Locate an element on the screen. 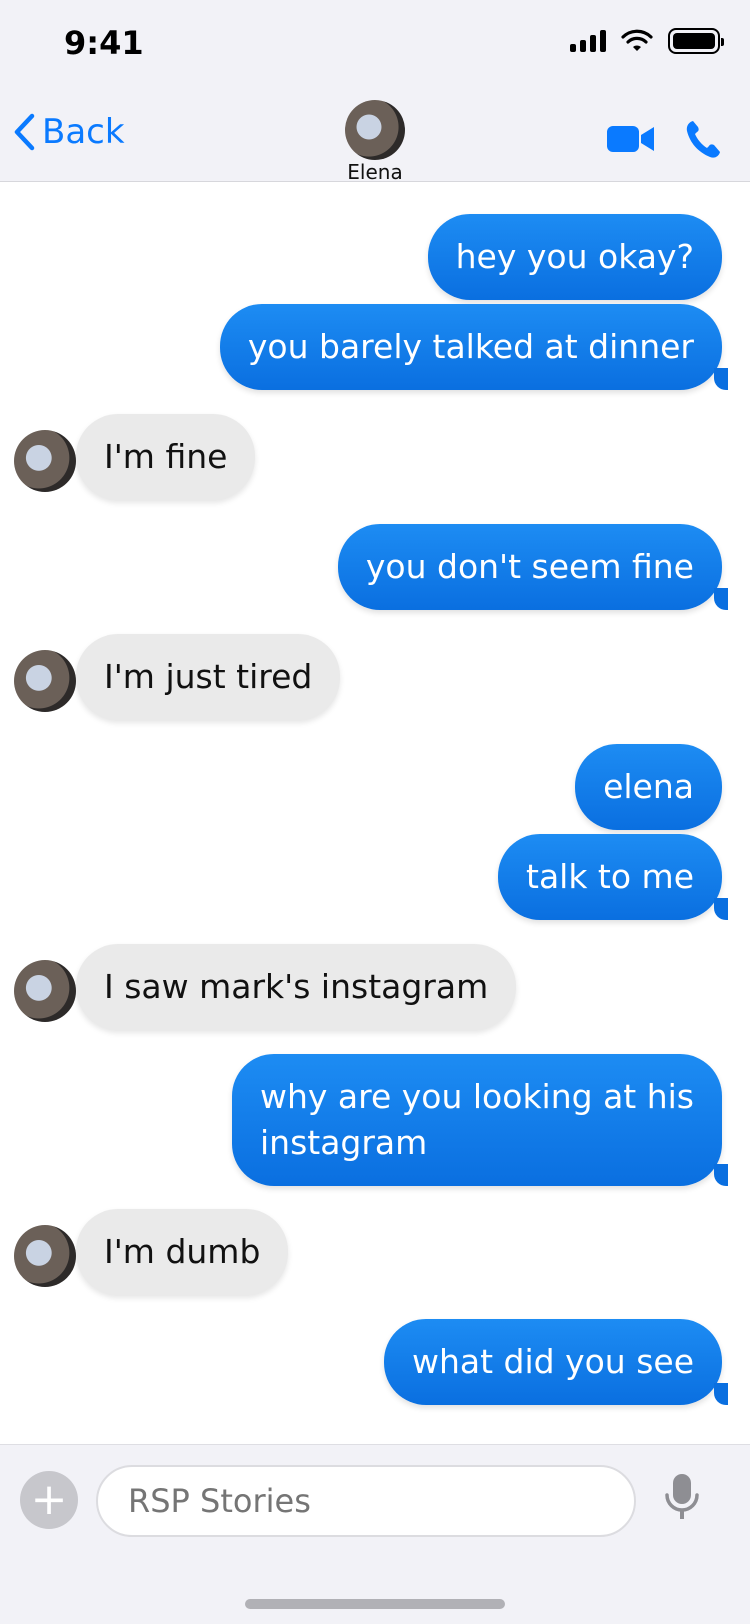 Image resolution: width=750 pixels, height=1624 pixels. contact-avatar is located at coordinates (375, 130).